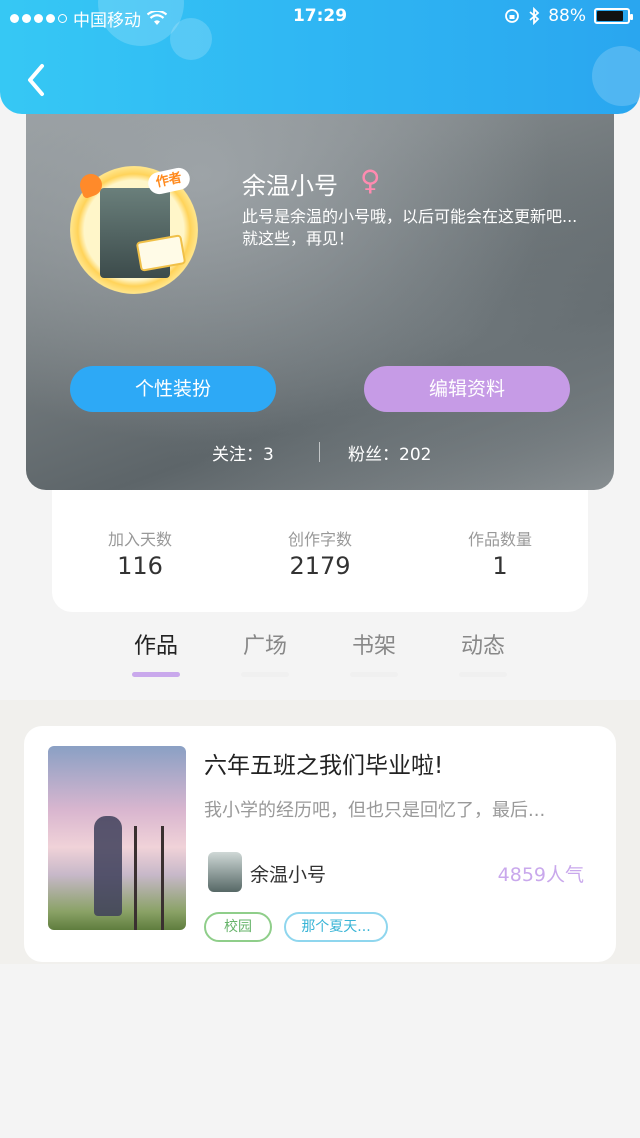 This screenshot has width=640, height=1138. I want to click on top-header: 中国移动 17:29 88%, so click(320, 57).